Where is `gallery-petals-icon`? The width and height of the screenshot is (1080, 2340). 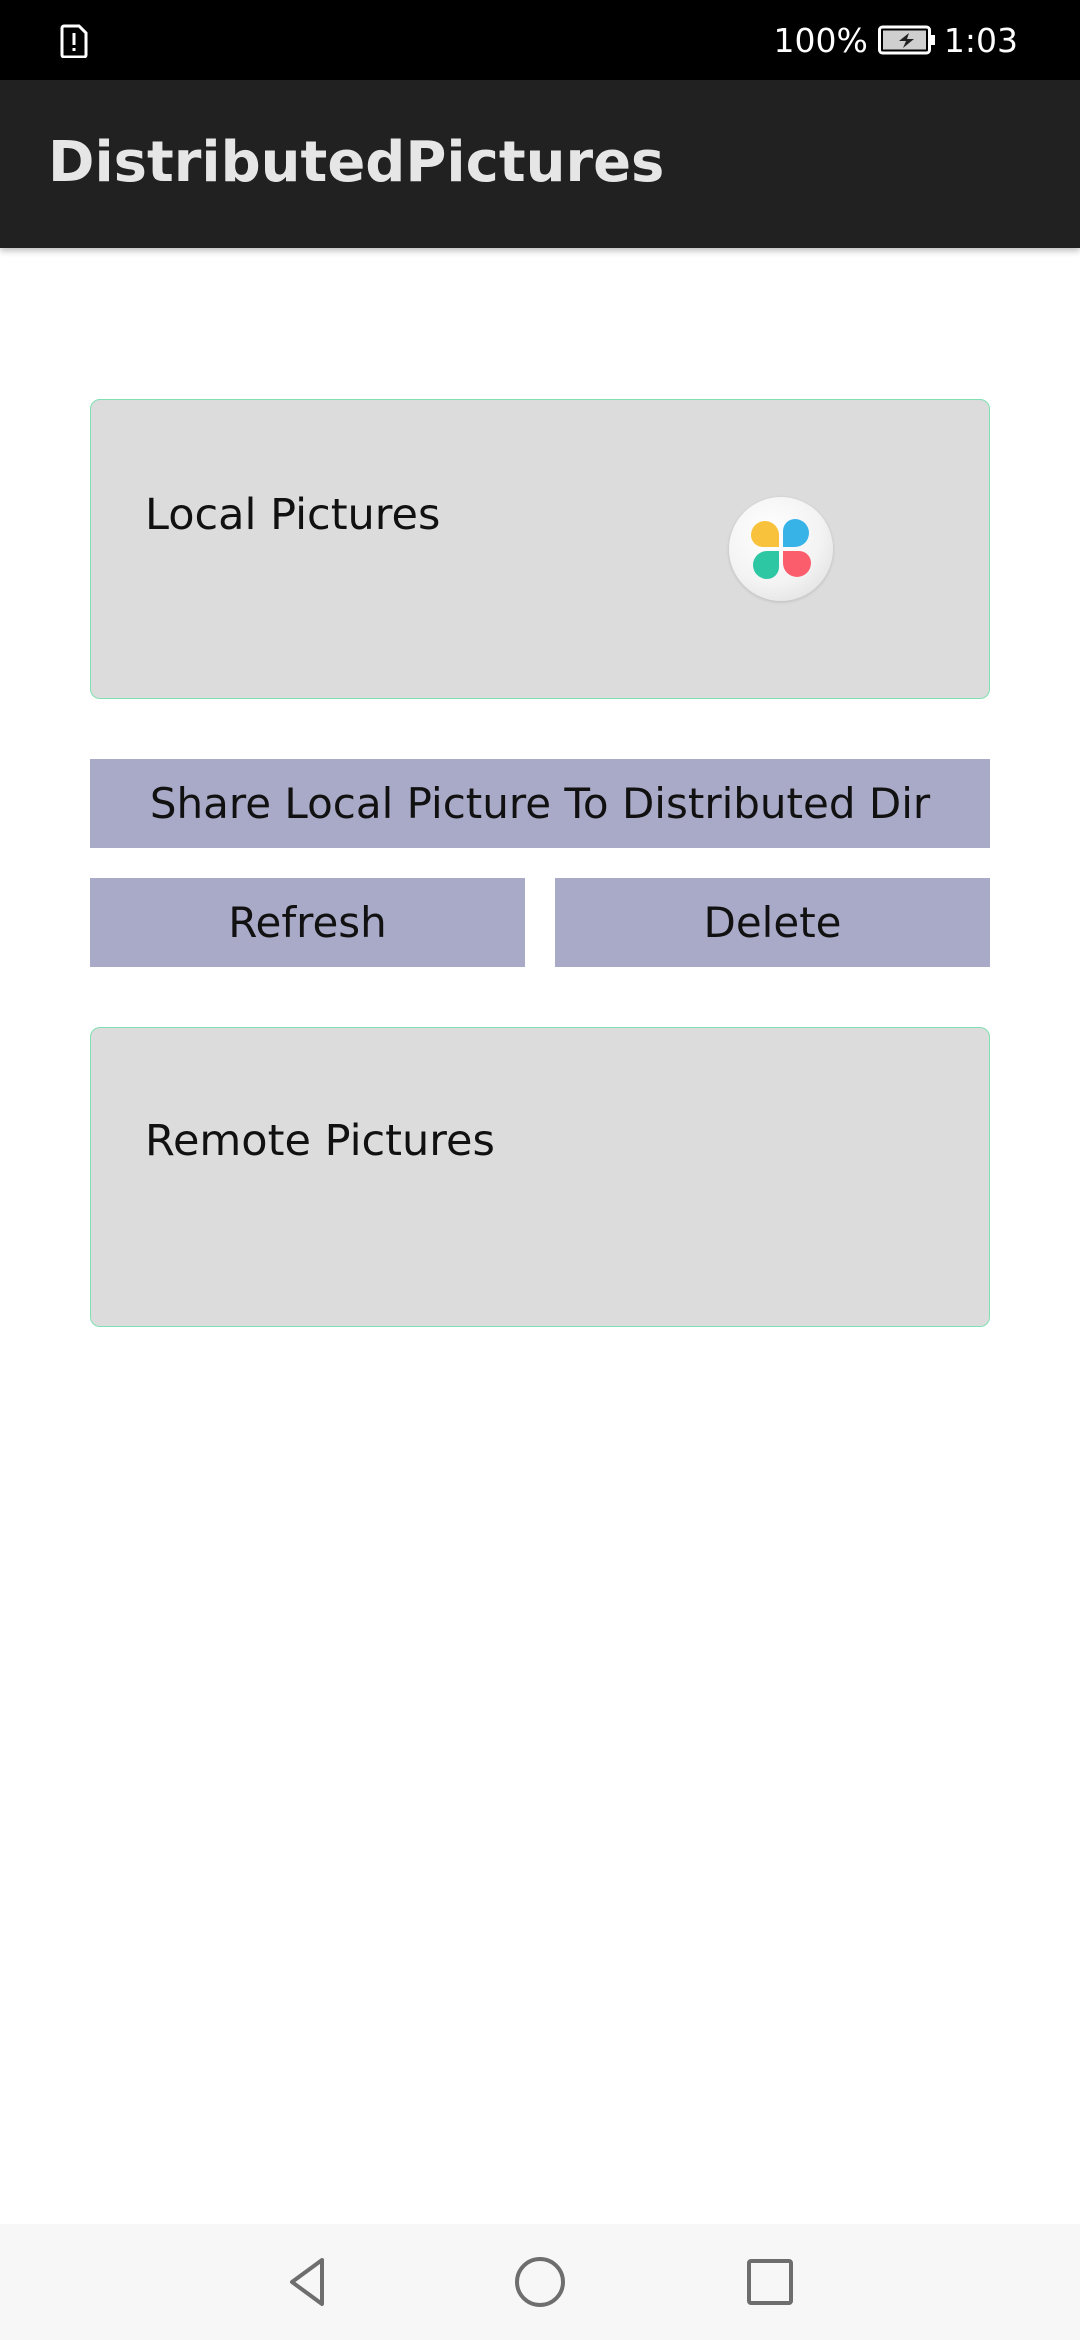
gallery-petals-icon is located at coordinates (781, 549).